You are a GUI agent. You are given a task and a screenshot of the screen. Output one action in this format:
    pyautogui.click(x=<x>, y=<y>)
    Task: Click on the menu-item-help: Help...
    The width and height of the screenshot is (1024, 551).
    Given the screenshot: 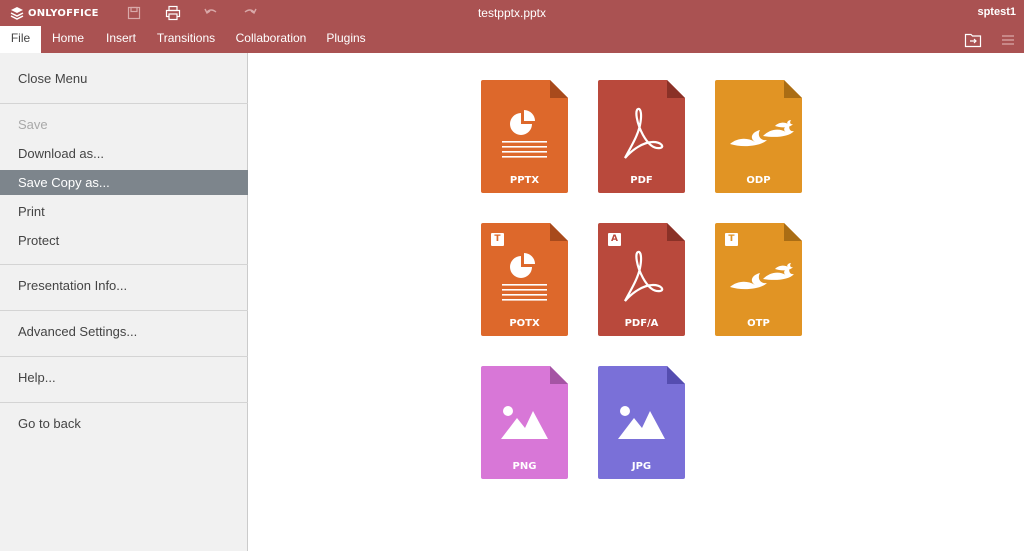 What is the action you would take?
    pyautogui.click(x=124, y=377)
    